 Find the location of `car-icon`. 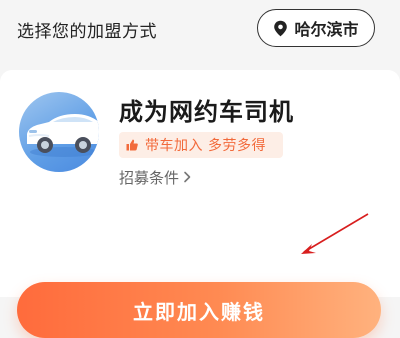

car-icon is located at coordinates (63, 135).